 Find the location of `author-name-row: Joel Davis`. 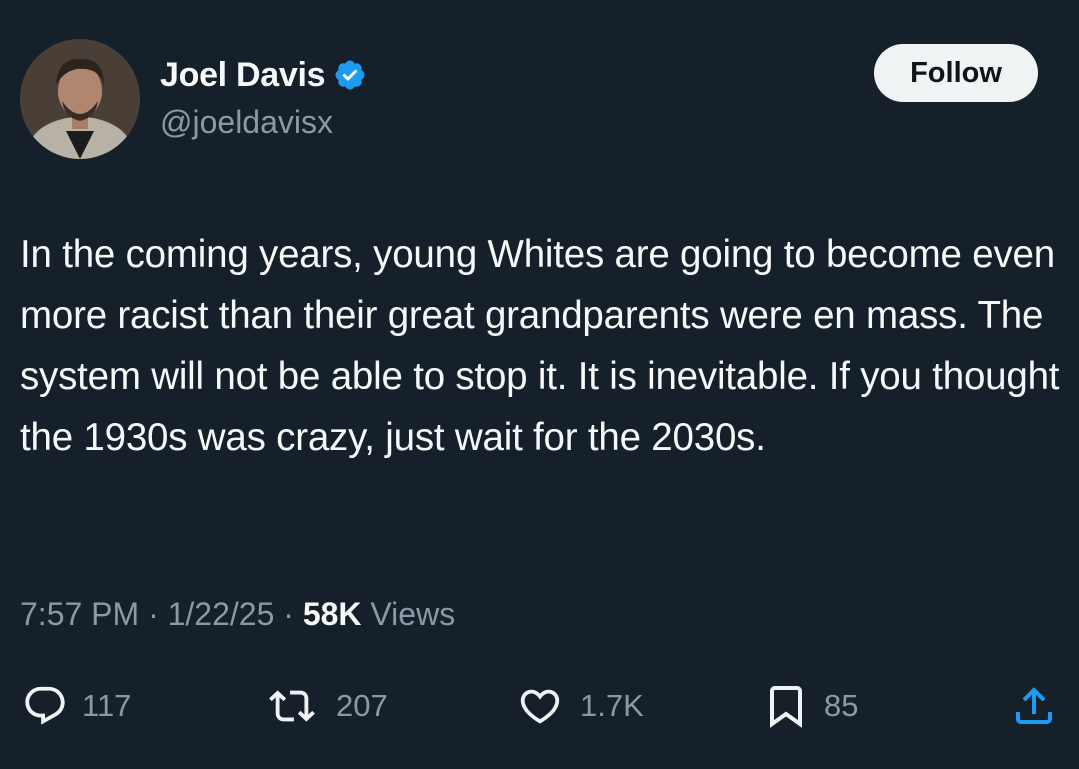

author-name-row: Joel Davis is located at coordinates (263, 75).